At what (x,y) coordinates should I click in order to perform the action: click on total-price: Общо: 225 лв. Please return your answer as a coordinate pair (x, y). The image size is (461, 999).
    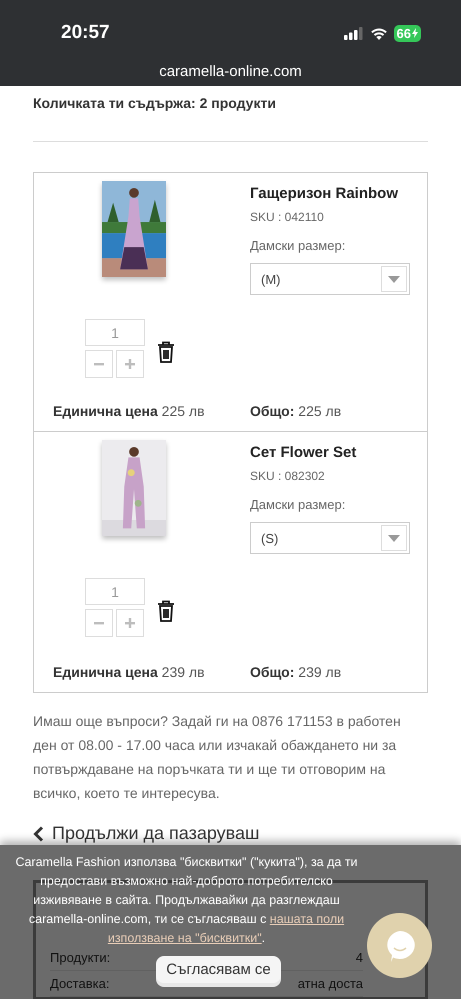
    Looking at the image, I should click on (296, 412).